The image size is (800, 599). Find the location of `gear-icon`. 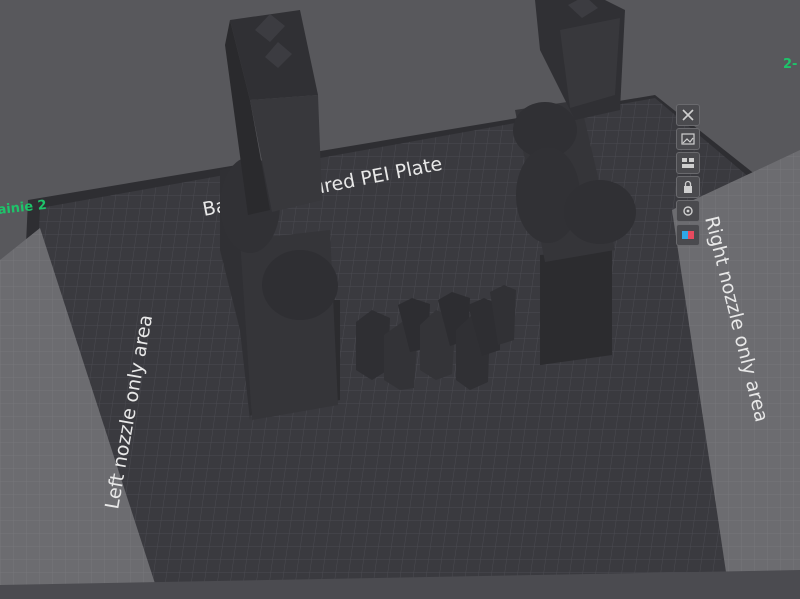

gear-icon is located at coordinates (688, 211).